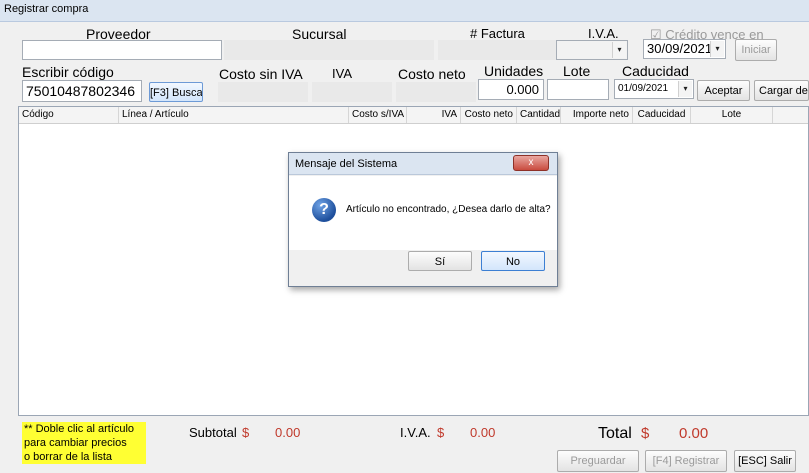  Describe the element at coordinates (75, 443) in the screenshot. I see `hint-line-2: para cambiar precios` at that location.